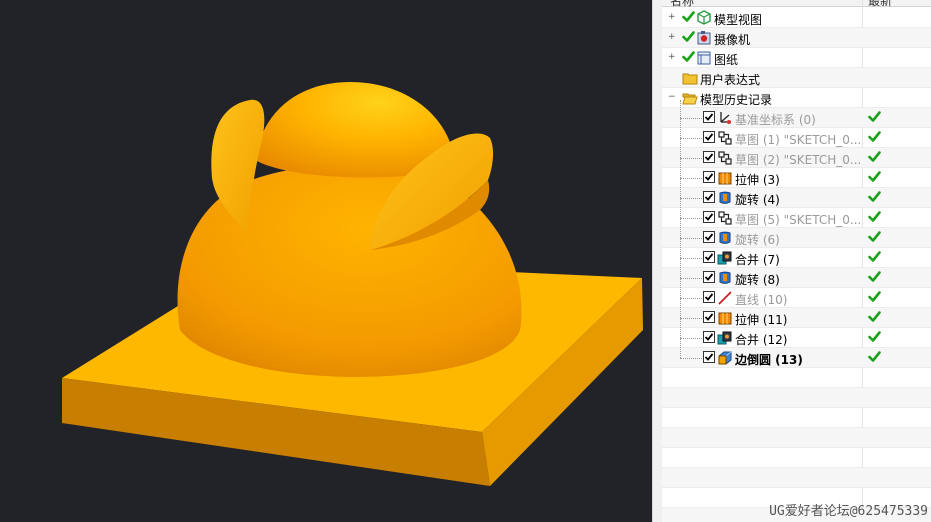 The height and width of the screenshot is (522, 931). Describe the element at coordinates (775, 120) in the screenshot. I see `feature-label: 基准坐标系 (0)` at that location.